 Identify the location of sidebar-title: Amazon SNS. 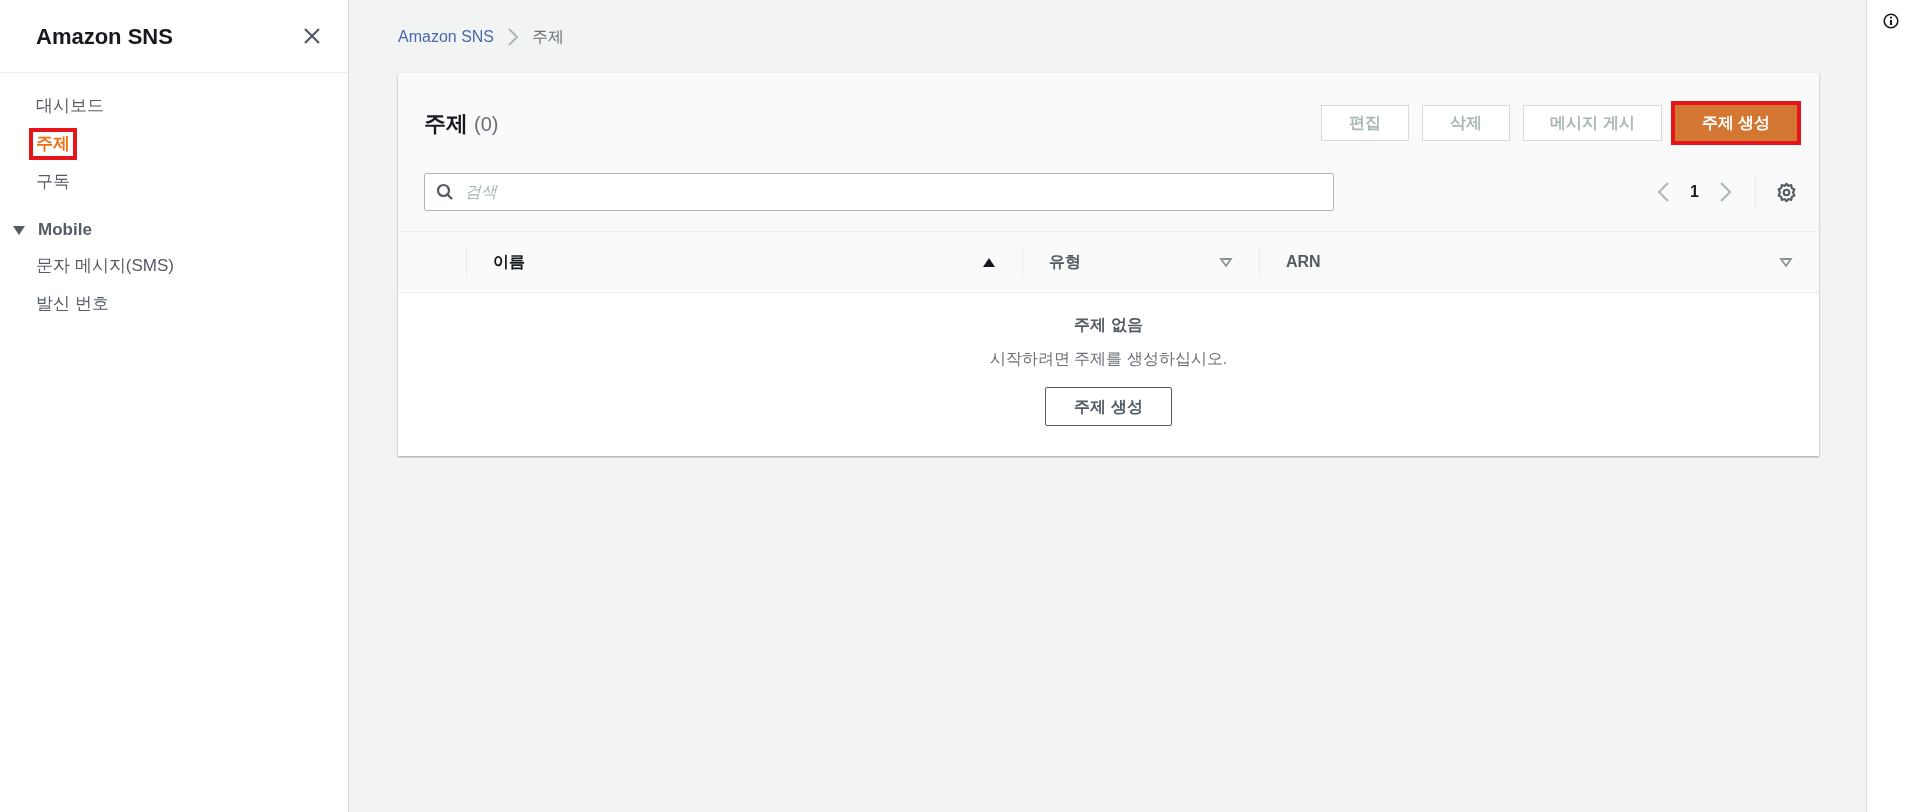
(104, 36).